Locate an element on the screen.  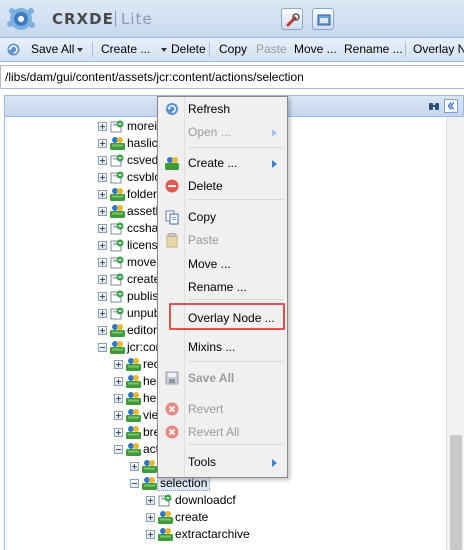
scrollbar-thumb is located at coordinates (456, 492).